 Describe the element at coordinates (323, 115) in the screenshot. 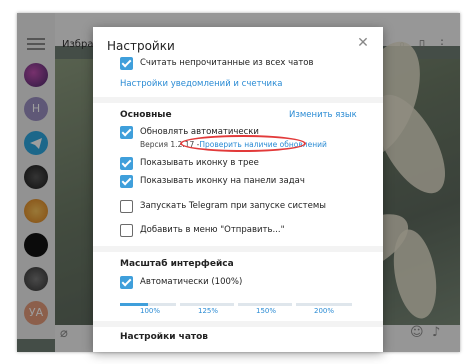

I see `change-language-link: Изменить язык` at that location.